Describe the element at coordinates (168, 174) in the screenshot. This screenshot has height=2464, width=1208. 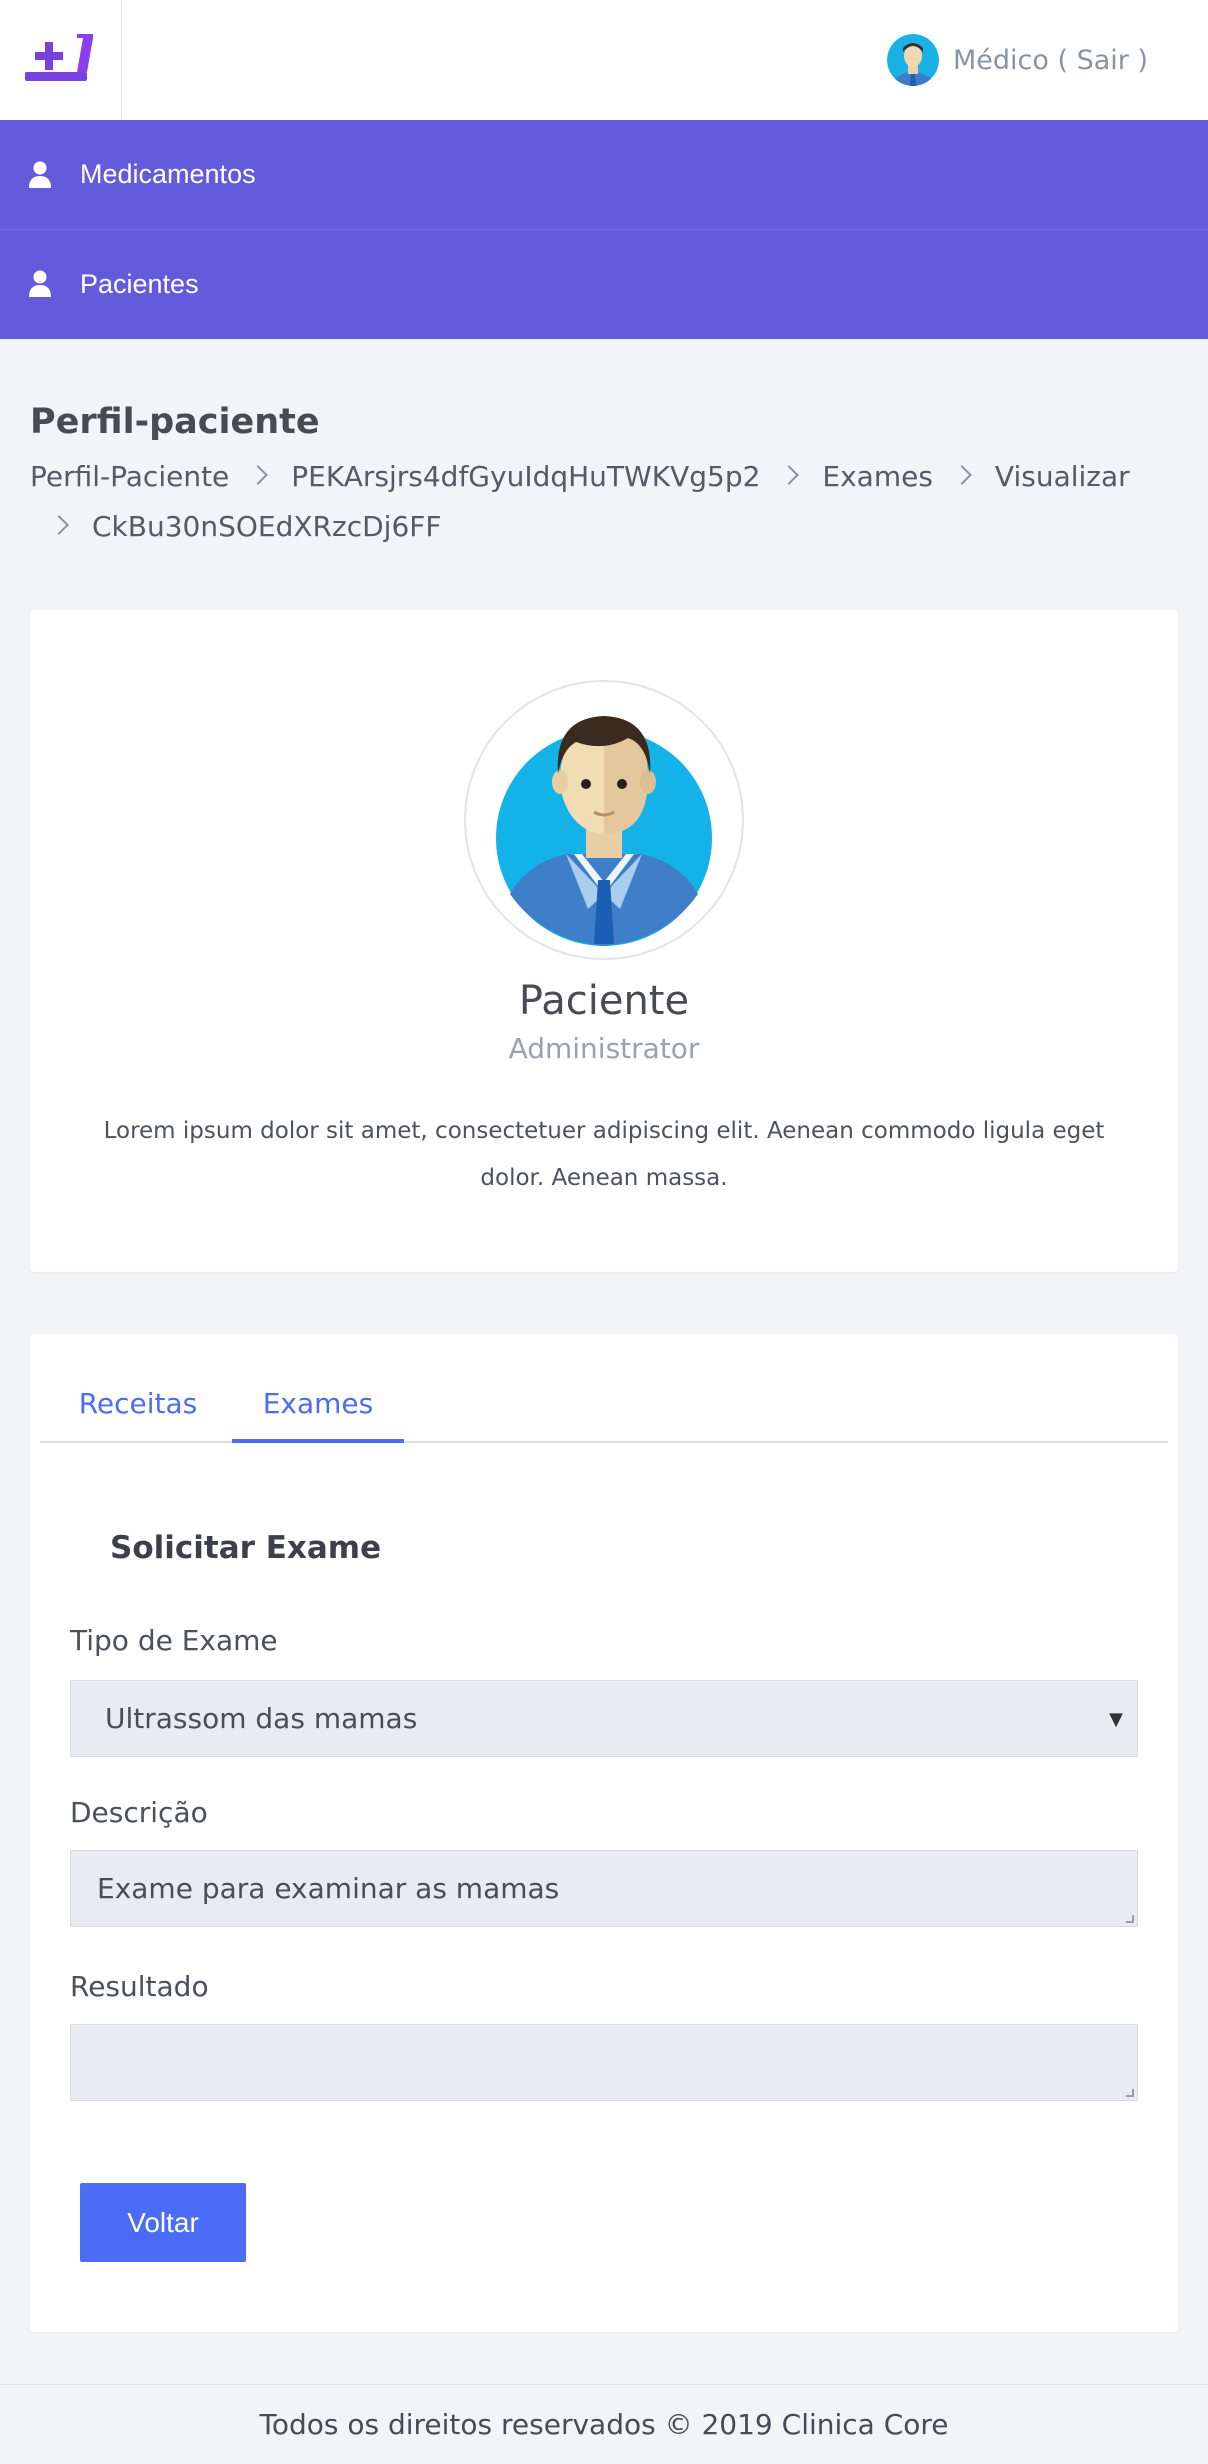
I see `menu-item-label: Medicamentos` at that location.